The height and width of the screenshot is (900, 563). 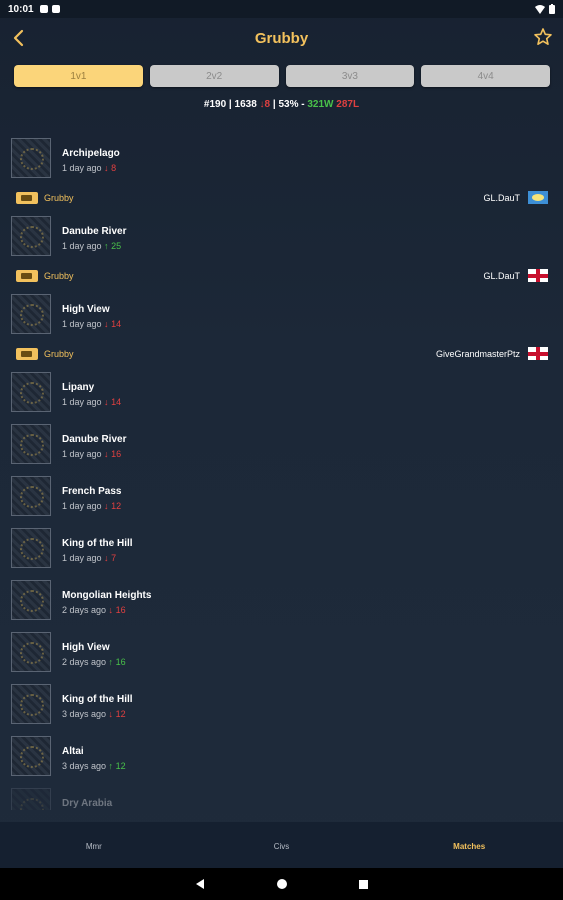 I want to click on stats-wins: 321W, so click(x=320, y=104).